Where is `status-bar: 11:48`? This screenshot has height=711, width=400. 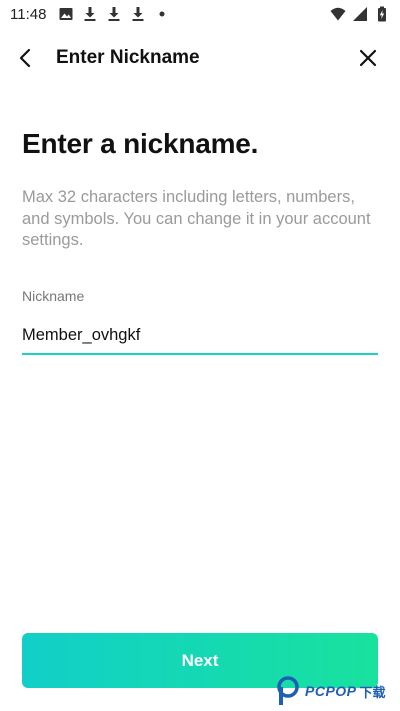 status-bar: 11:48 is located at coordinates (200, 14).